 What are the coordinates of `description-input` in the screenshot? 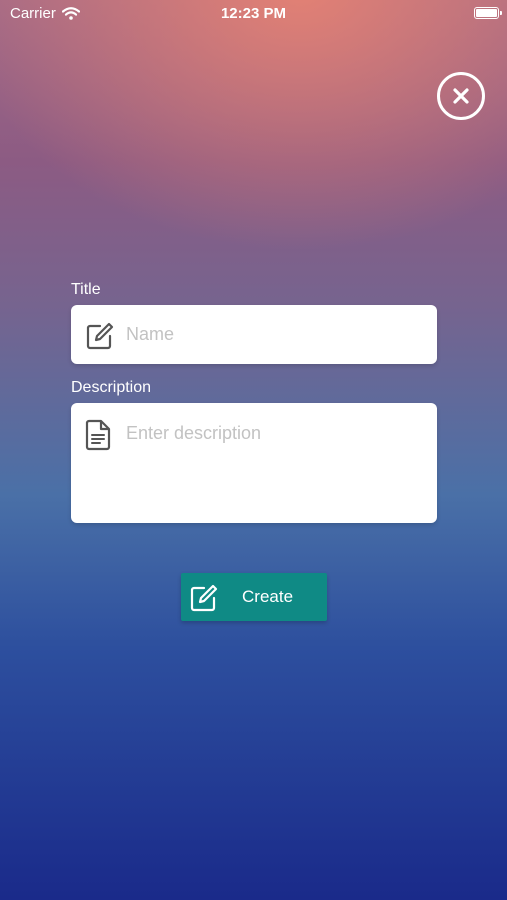 It's located at (276, 473).